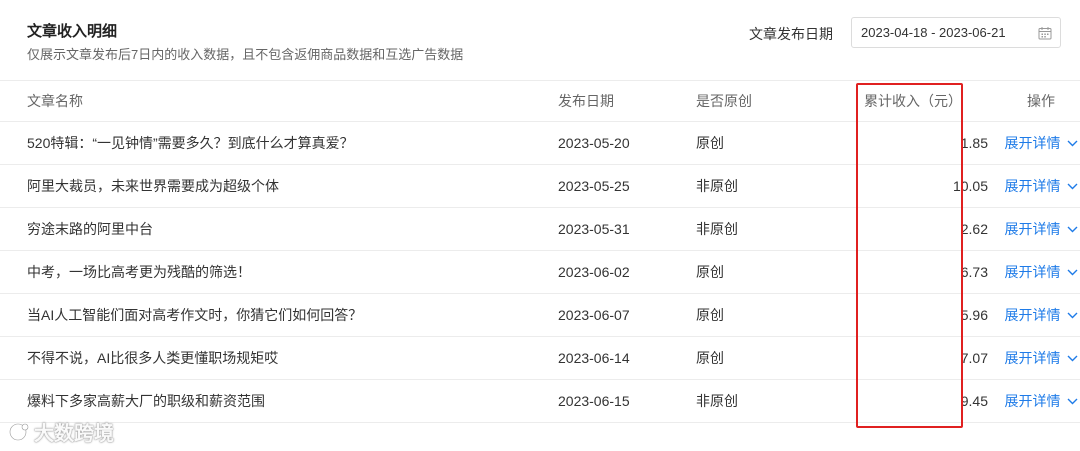  I want to click on watermark-text: 大数跨境, so click(74, 434).